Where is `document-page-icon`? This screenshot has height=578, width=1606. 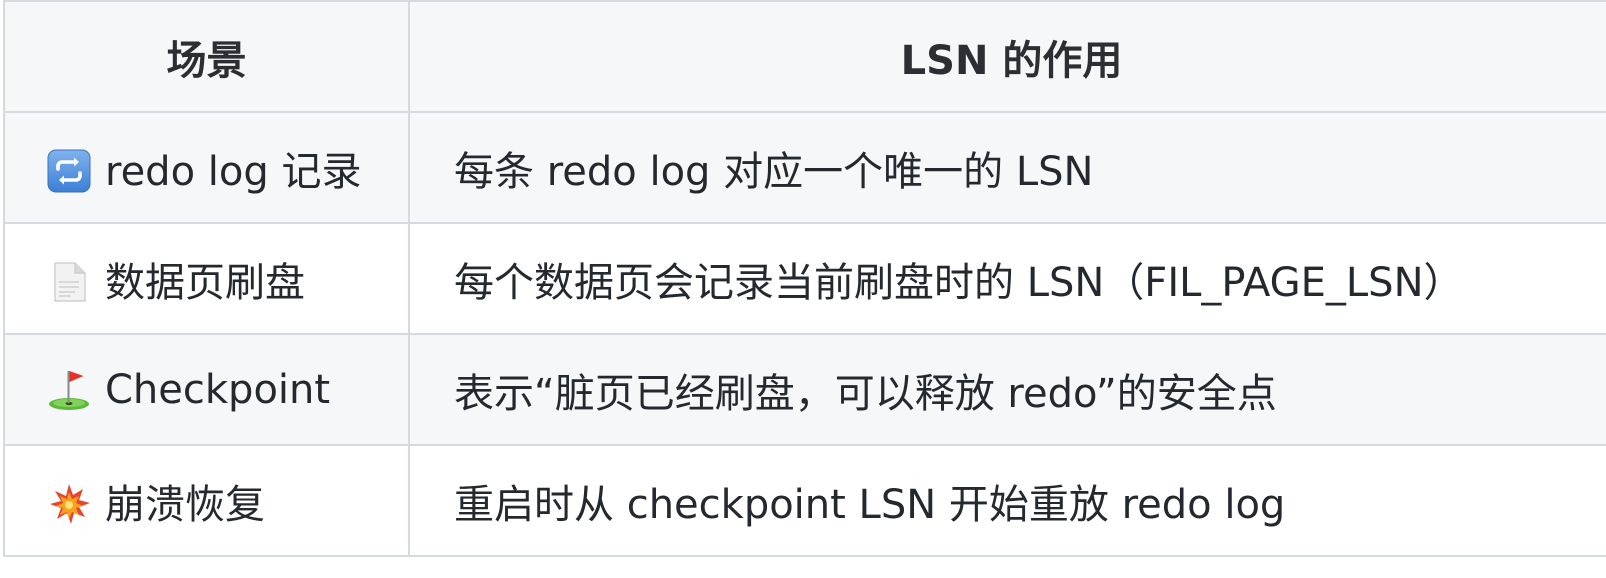 document-page-icon is located at coordinates (69, 282).